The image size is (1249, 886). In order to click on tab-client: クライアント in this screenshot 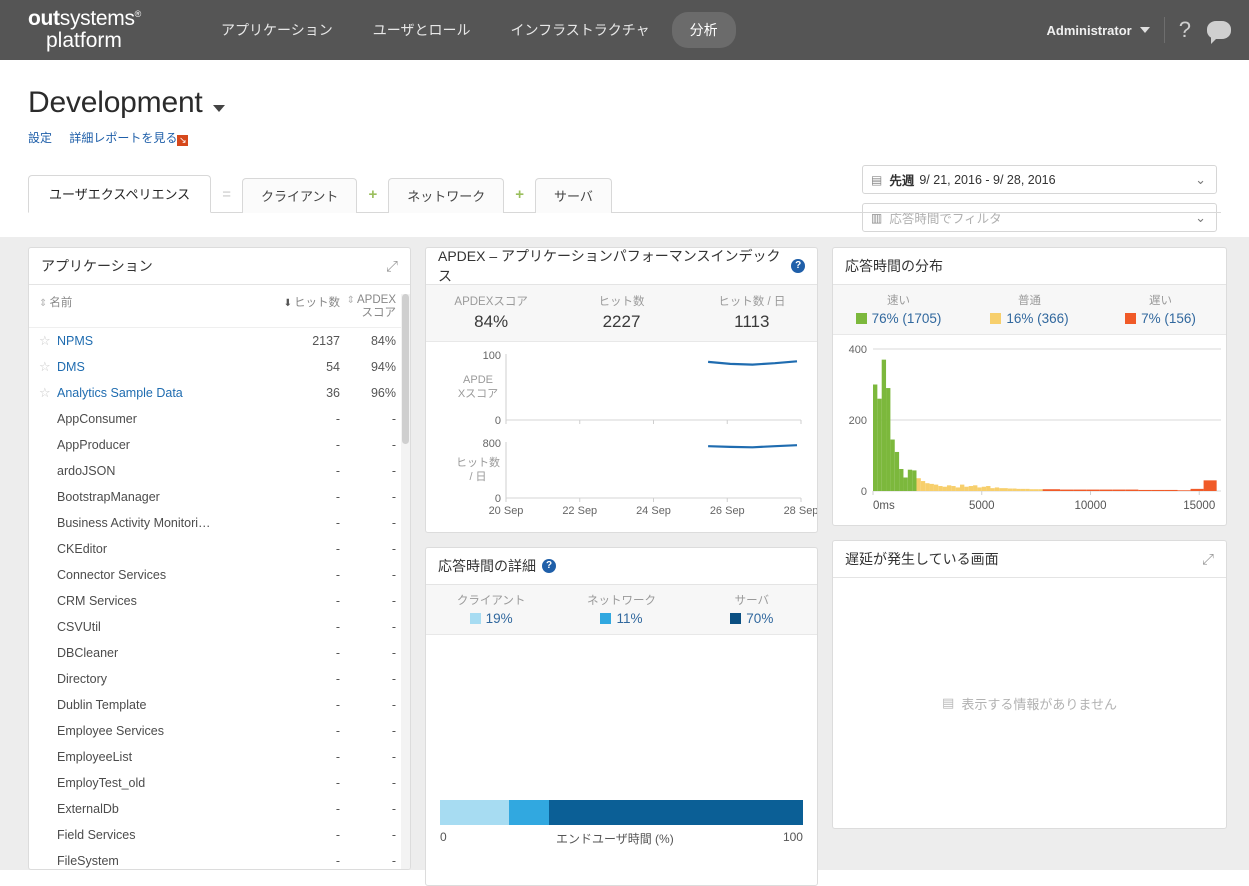, I will do `click(299, 195)`.